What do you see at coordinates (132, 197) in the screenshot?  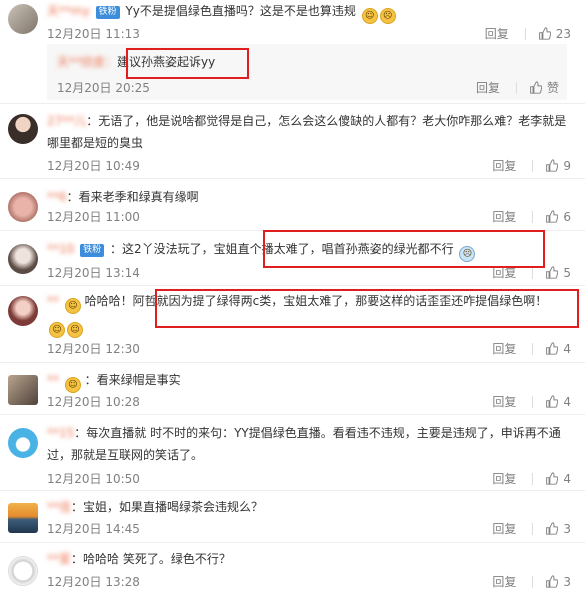 I see `comment-body: ：看来老季和绿真有缘啊` at bounding box center [132, 197].